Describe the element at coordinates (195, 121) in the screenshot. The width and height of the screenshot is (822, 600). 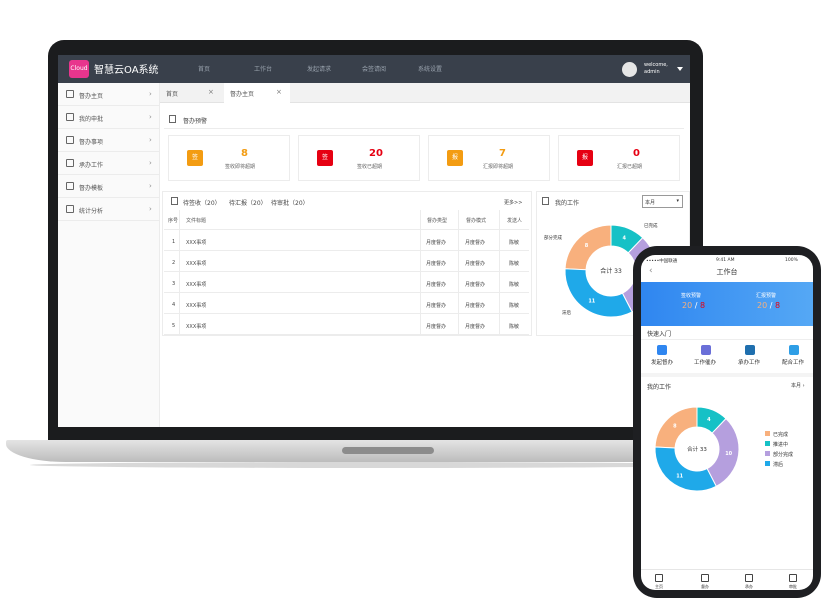
I see `warning-title: 督办预警` at that location.